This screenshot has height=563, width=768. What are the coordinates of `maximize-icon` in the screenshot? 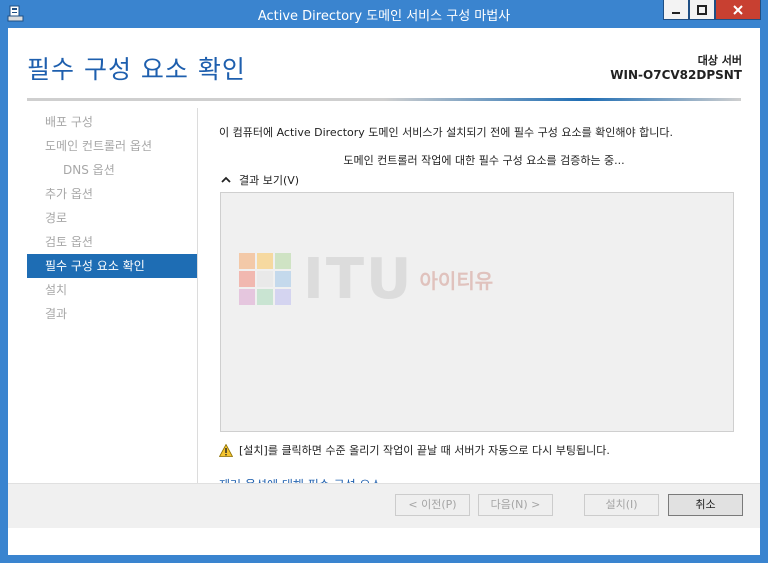 It's located at (702, 9).